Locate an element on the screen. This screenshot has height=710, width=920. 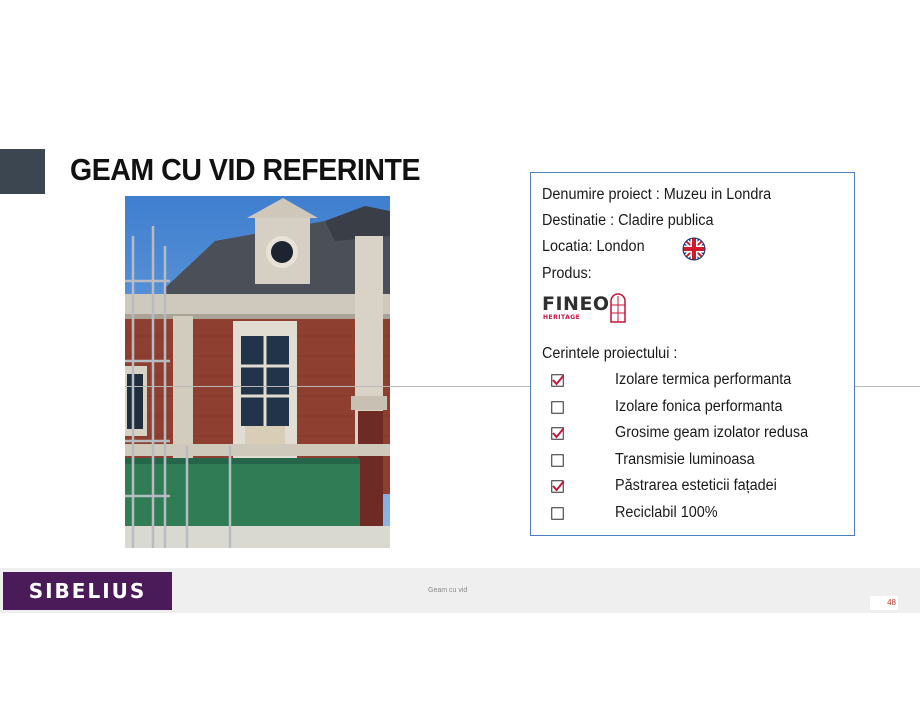
requirement-item: Grosime geam izolator redusa is located at coordinates (701, 434).